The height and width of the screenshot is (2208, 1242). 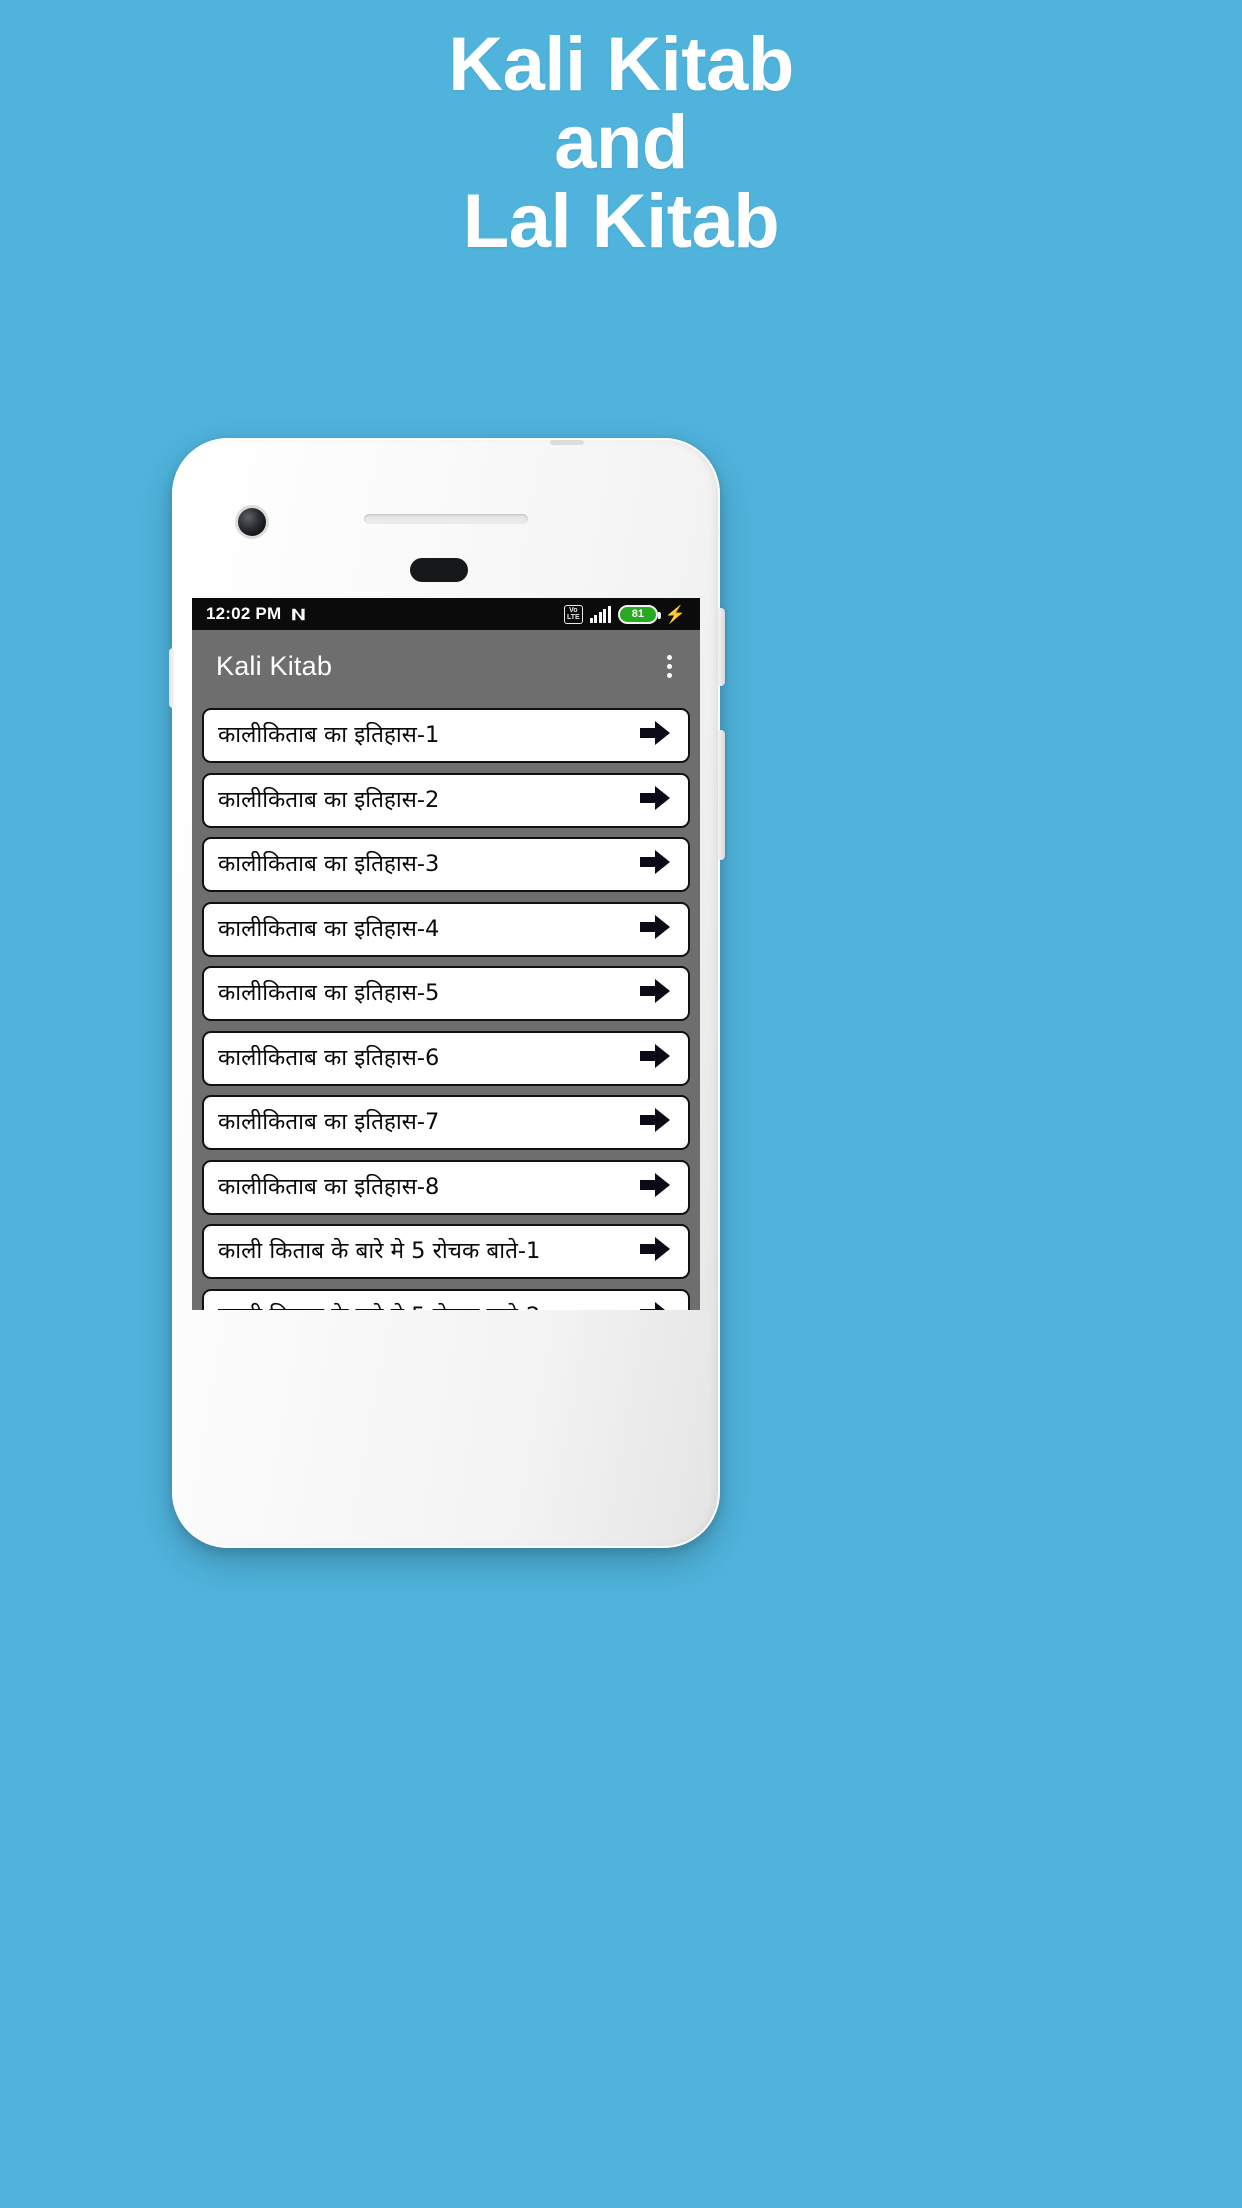 What do you see at coordinates (600, 614) in the screenshot?
I see `signal-bars-icon` at bounding box center [600, 614].